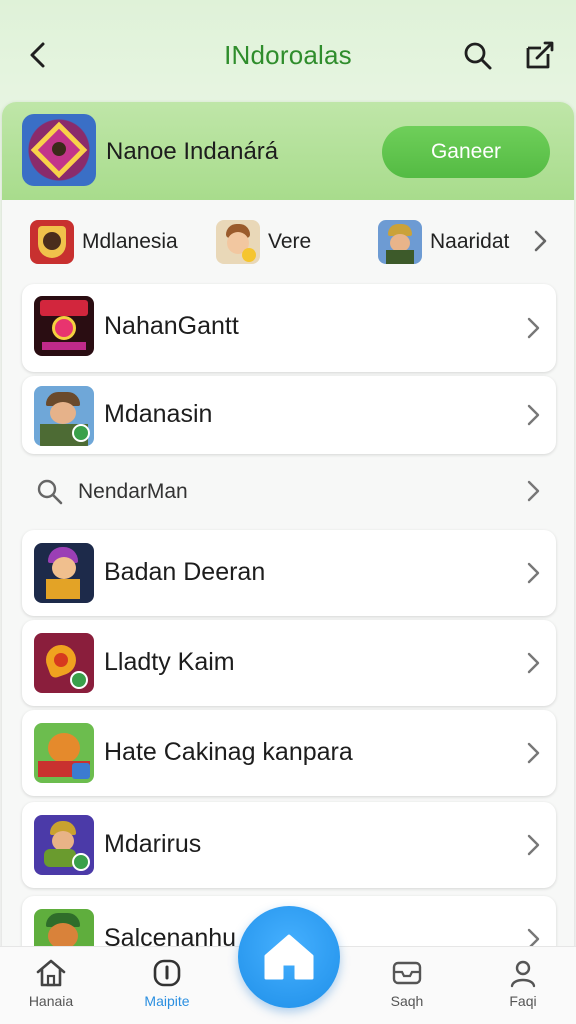 Image resolution: width=576 pixels, height=1024 pixels. Describe the element at coordinates (130, 241) in the screenshot. I see `chip-label: Mdlanesia` at that location.